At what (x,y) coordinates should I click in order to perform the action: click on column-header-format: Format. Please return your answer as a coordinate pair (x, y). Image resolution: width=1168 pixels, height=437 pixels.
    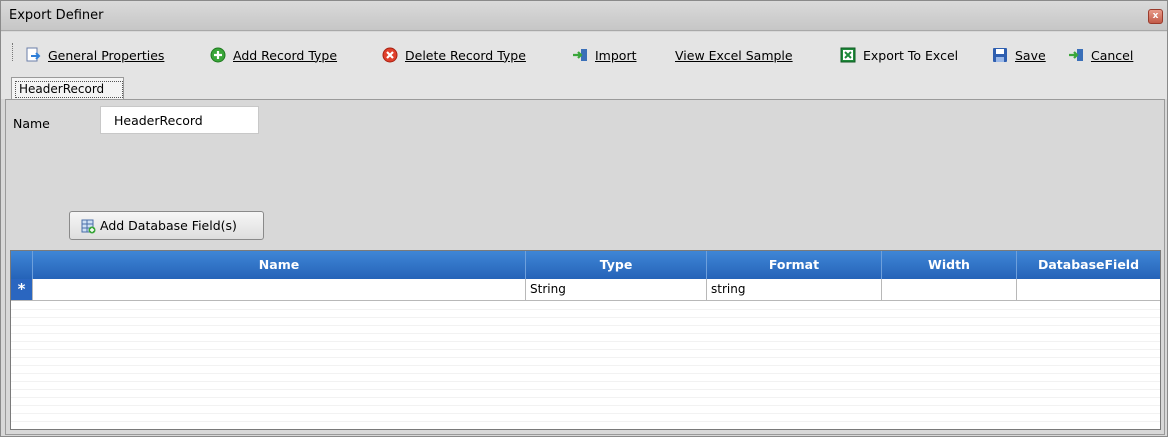
    Looking at the image, I should click on (794, 265).